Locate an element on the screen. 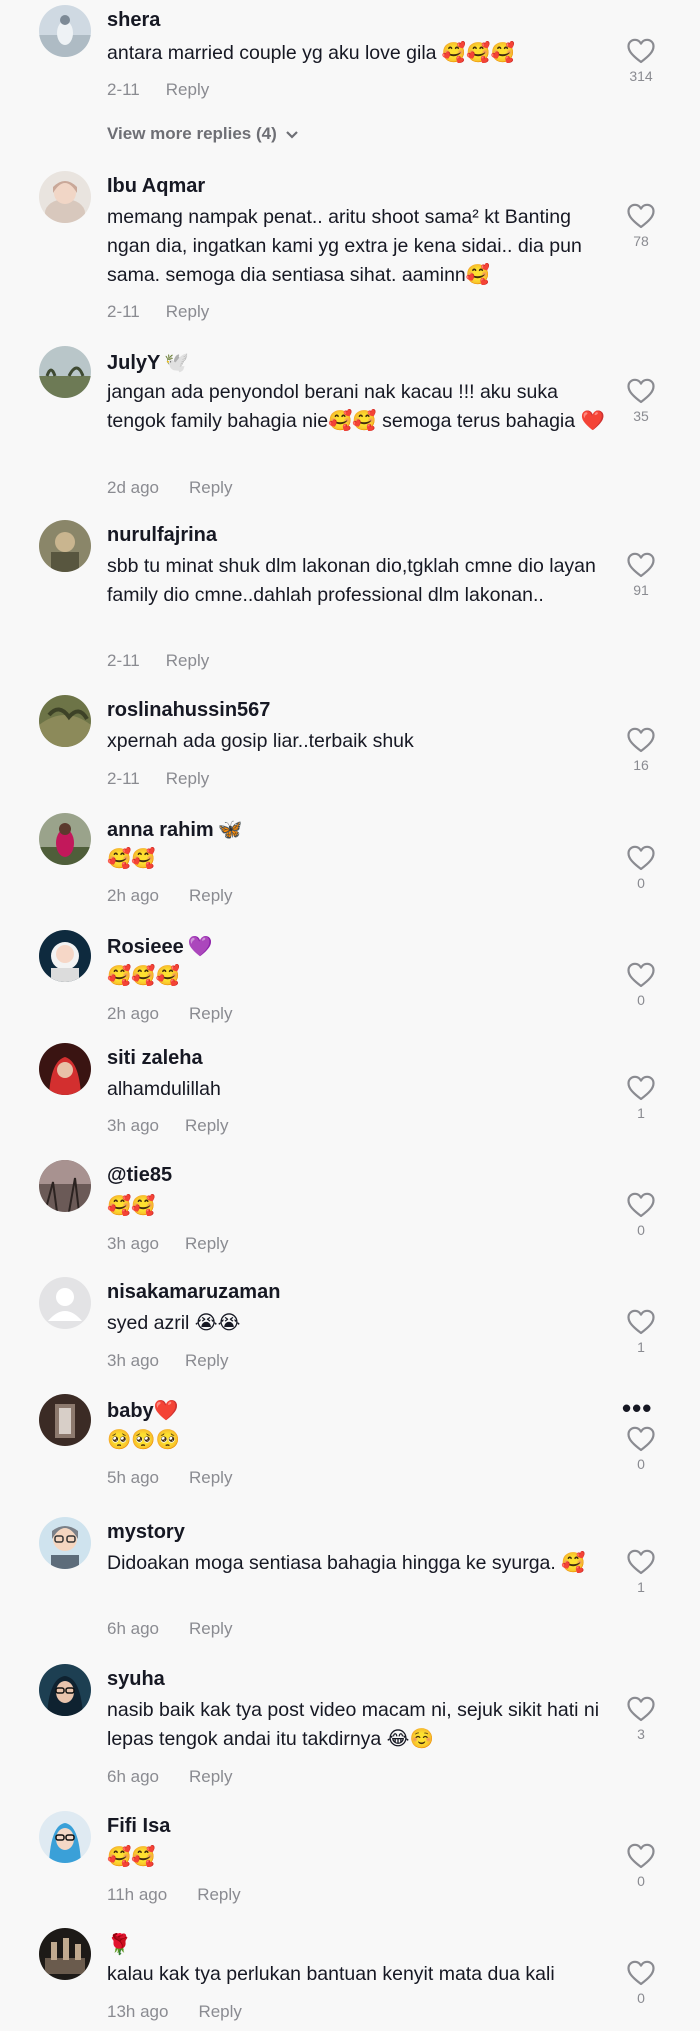 The width and height of the screenshot is (700, 2031). timestamp: 3h ago is located at coordinates (133, 1125).